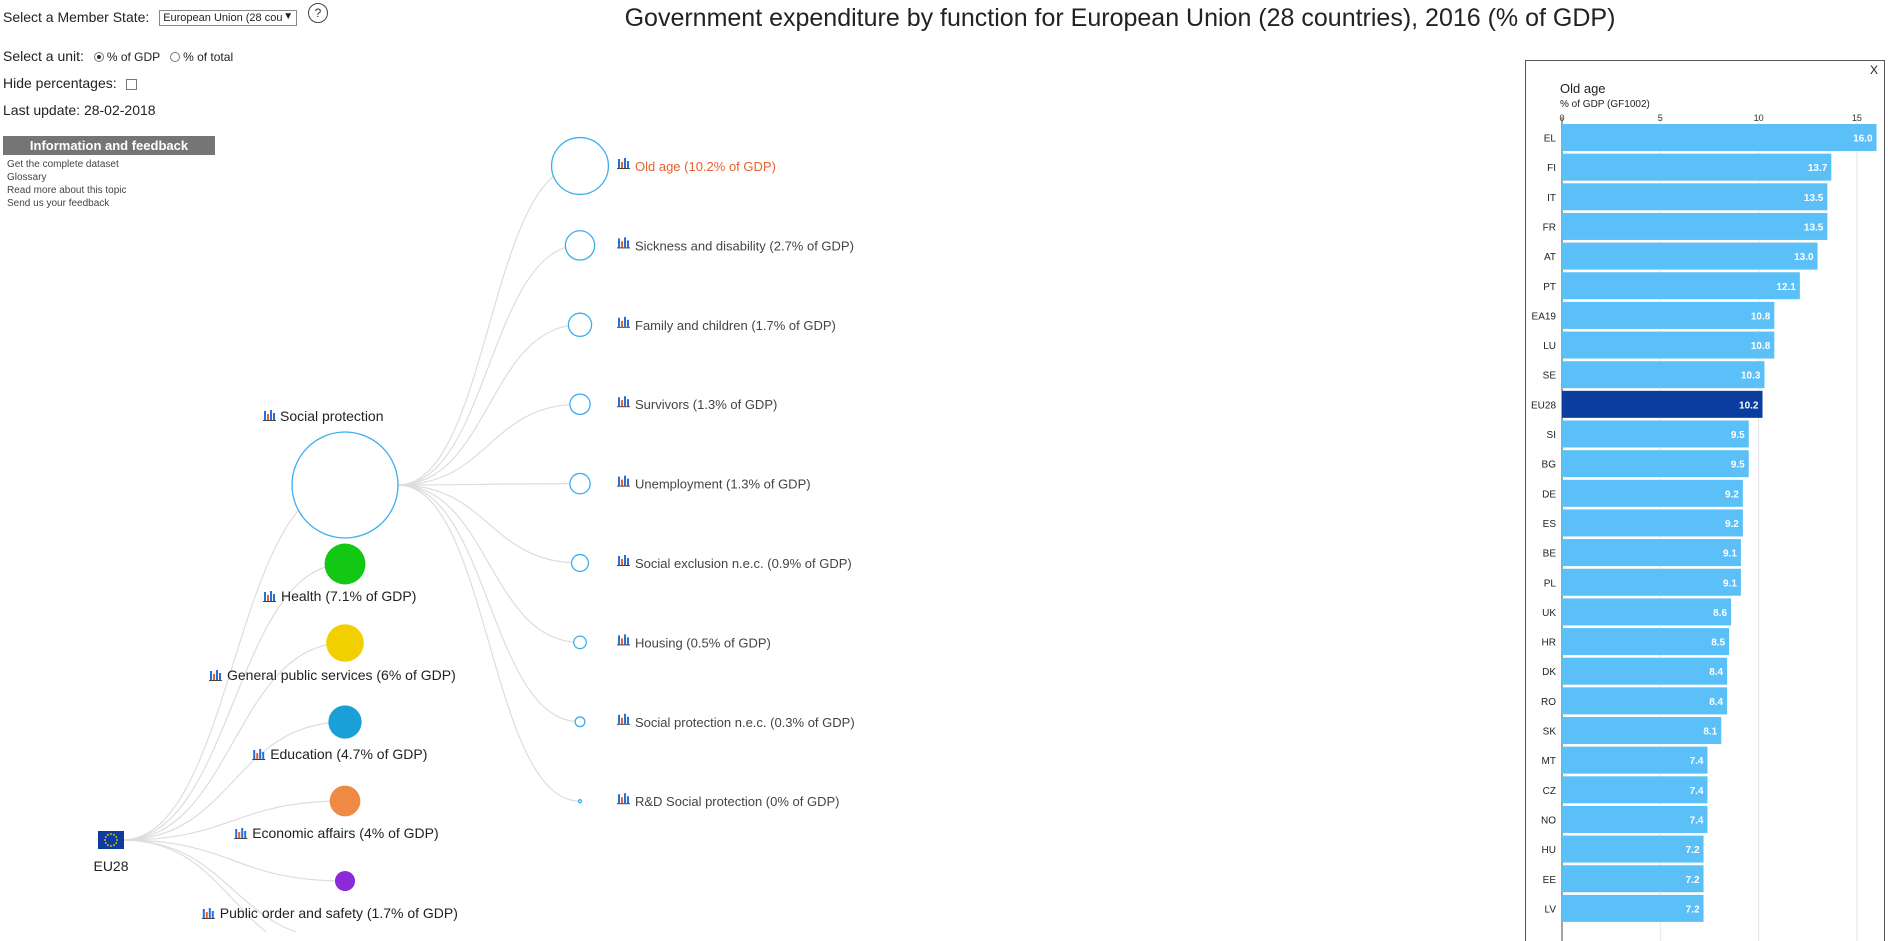  I want to click on sub-function-label: Old age (10.2% of GDP), so click(705, 166).